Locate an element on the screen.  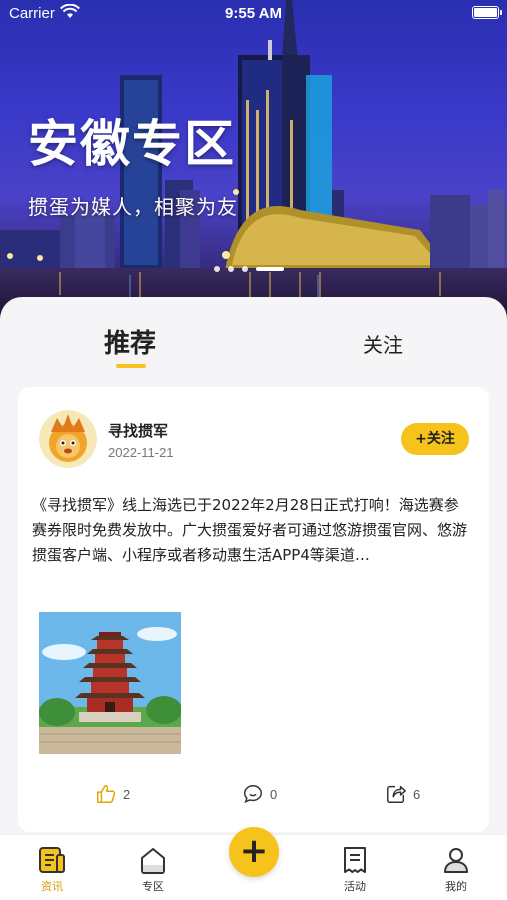
tabbar-item-mine: 我的 is located at coordinates (456, 869).